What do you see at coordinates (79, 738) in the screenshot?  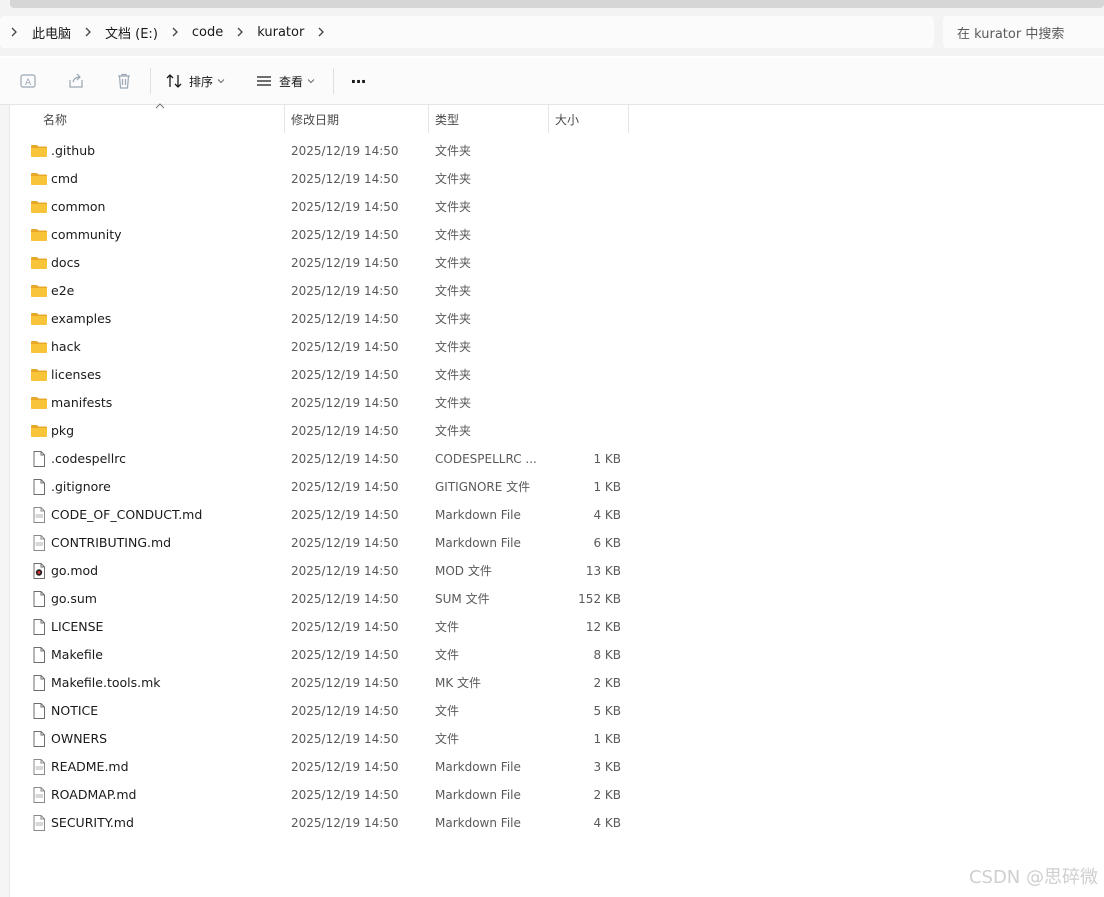 I see `file-name: OWNERS` at bounding box center [79, 738].